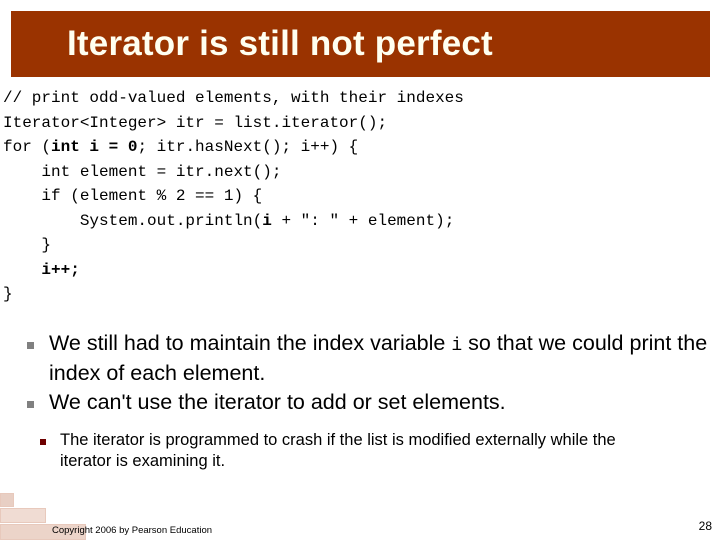 The width and height of the screenshot is (720, 540). Describe the element at coordinates (363, 220) in the screenshot. I see `code-token: + ": " + element);` at that location.